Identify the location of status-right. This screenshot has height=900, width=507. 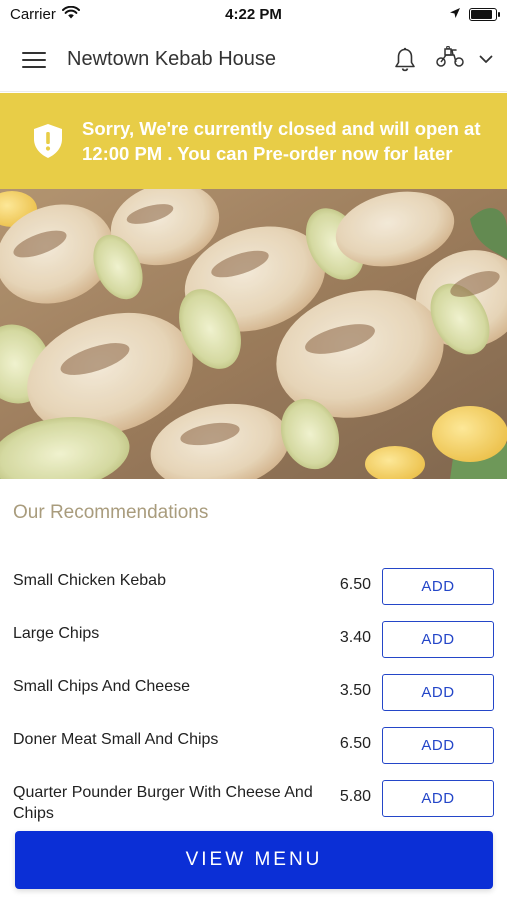
(474, 14).